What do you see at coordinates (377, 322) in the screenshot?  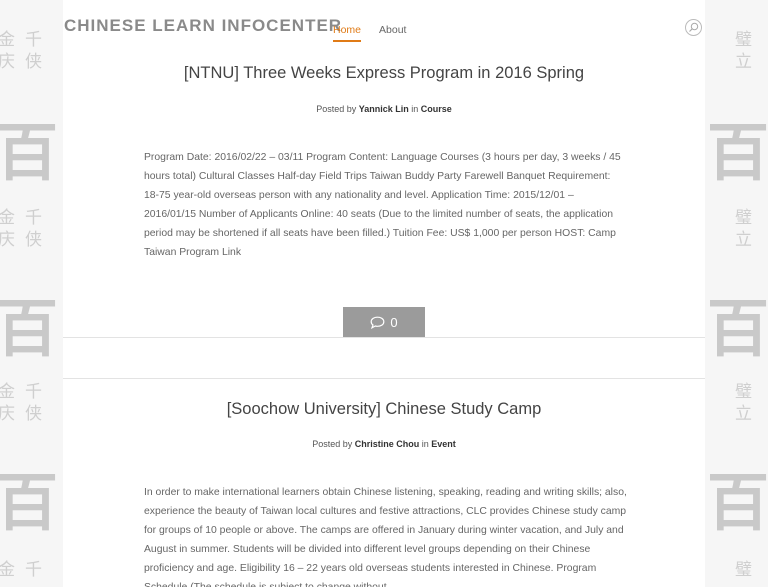 I see `comment-bubble-icon` at bounding box center [377, 322].